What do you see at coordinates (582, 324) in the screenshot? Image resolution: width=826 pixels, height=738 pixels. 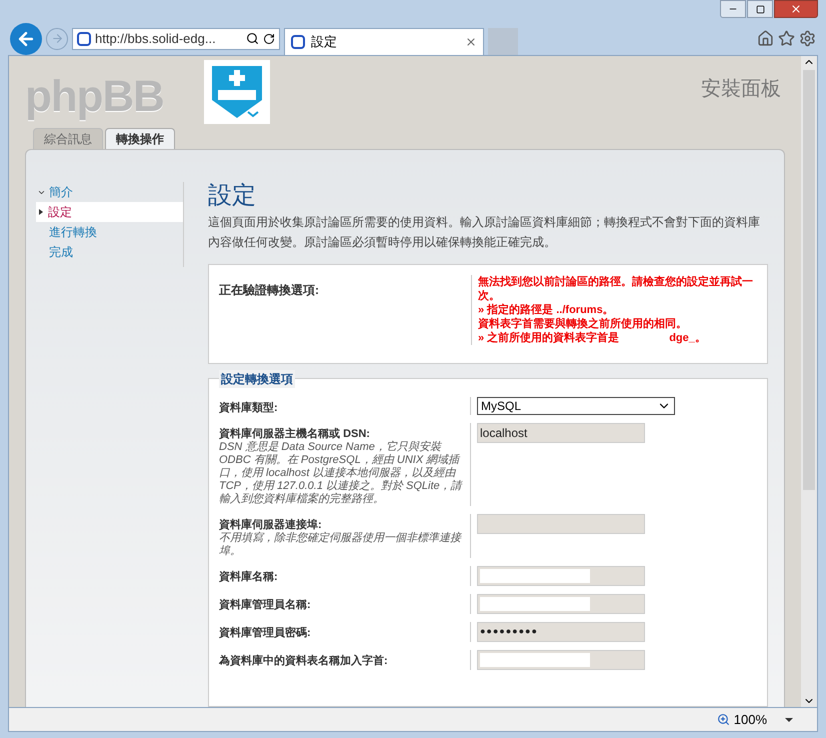 I see `error-message: 資料表字首需要與轉換之前所使用的相同。` at bounding box center [582, 324].